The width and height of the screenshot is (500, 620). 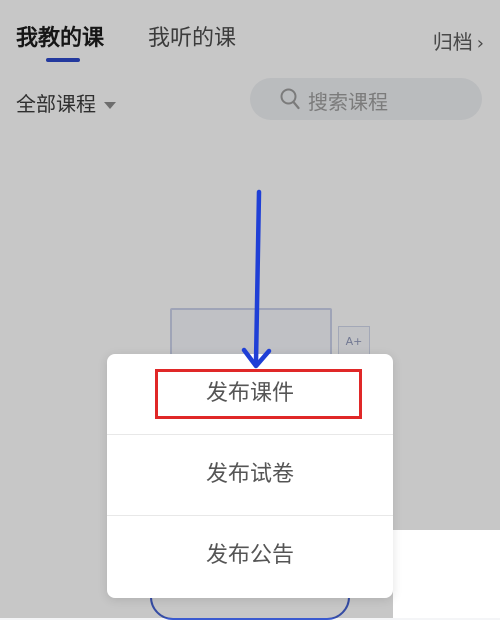 I want to click on blank-region, so click(x=446, y=574).